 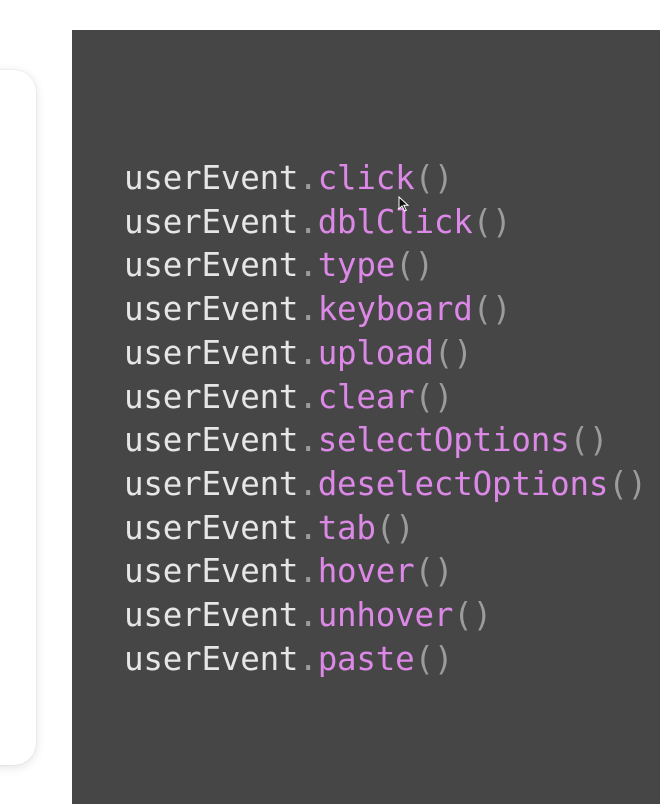 What do you see at coordinates (443, 440) in the screenshot?
I see `method-name: selectOptions` at bounding box center [443, 440].